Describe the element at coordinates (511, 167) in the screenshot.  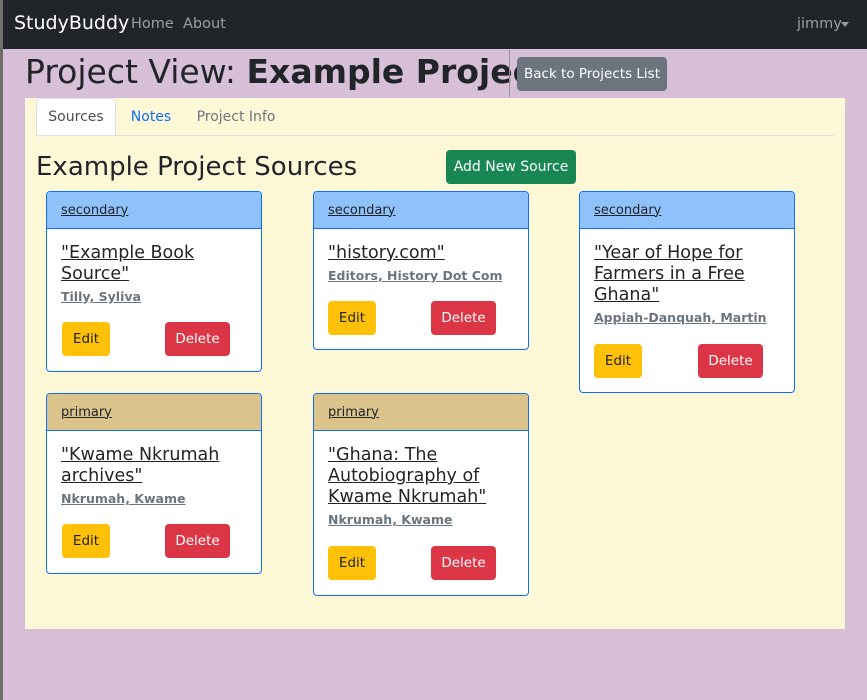
I see `add-new-source-button: Add New Source` at that location.